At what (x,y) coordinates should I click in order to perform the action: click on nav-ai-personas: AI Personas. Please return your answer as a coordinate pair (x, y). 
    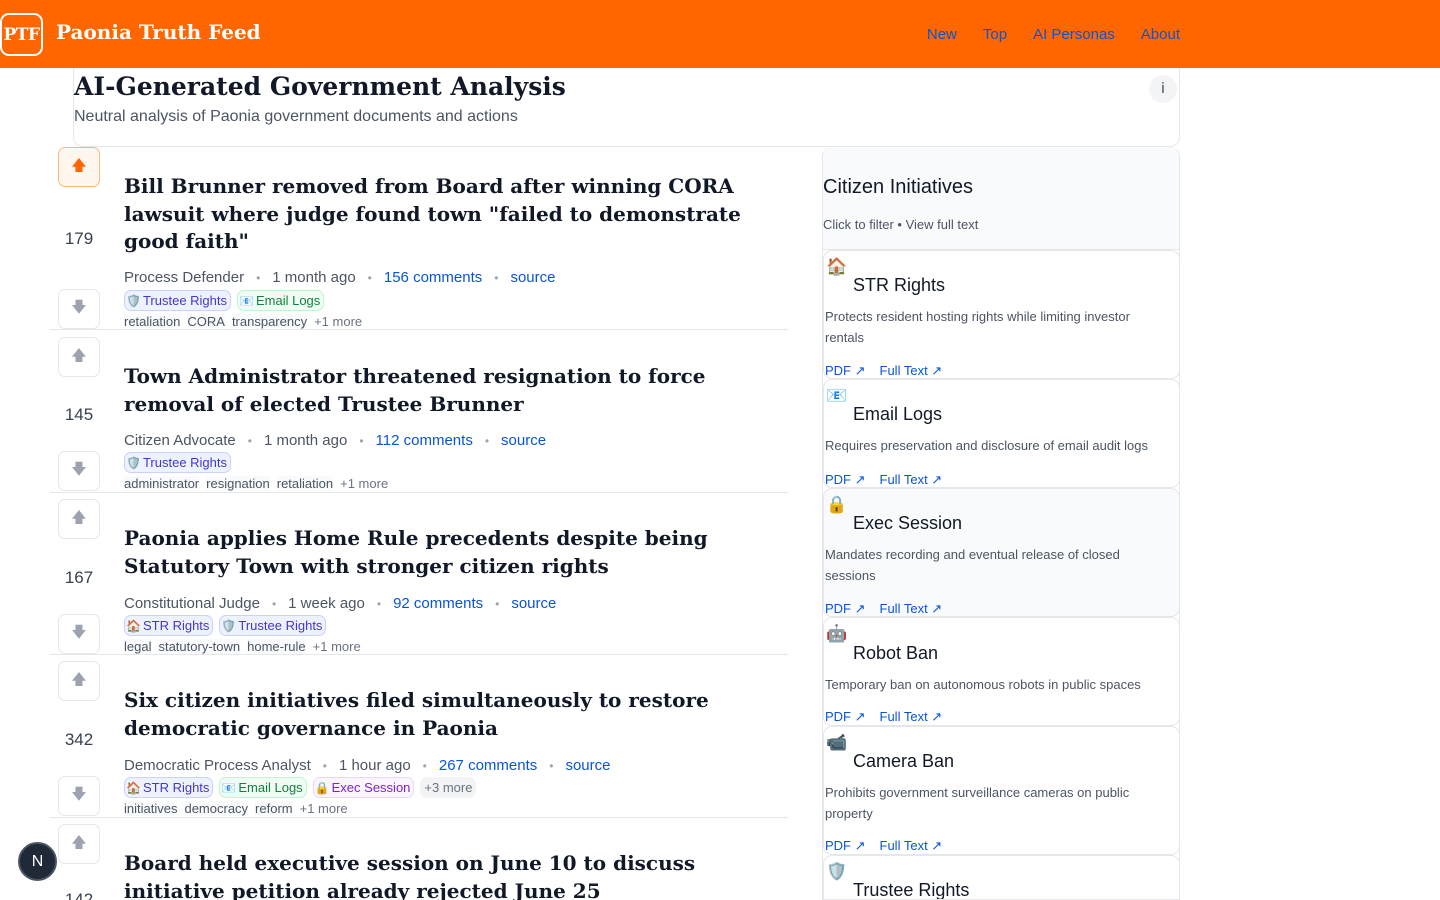
    Looking at the image, I should click on (1074, 34).